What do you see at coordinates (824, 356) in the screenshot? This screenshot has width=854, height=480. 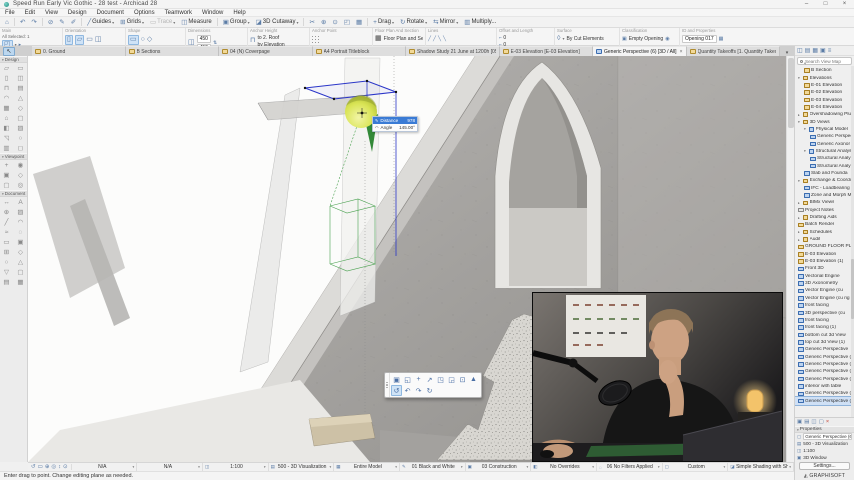 I see `view-map-item: Generic Perspective (1` at bounding box center [824, 356].